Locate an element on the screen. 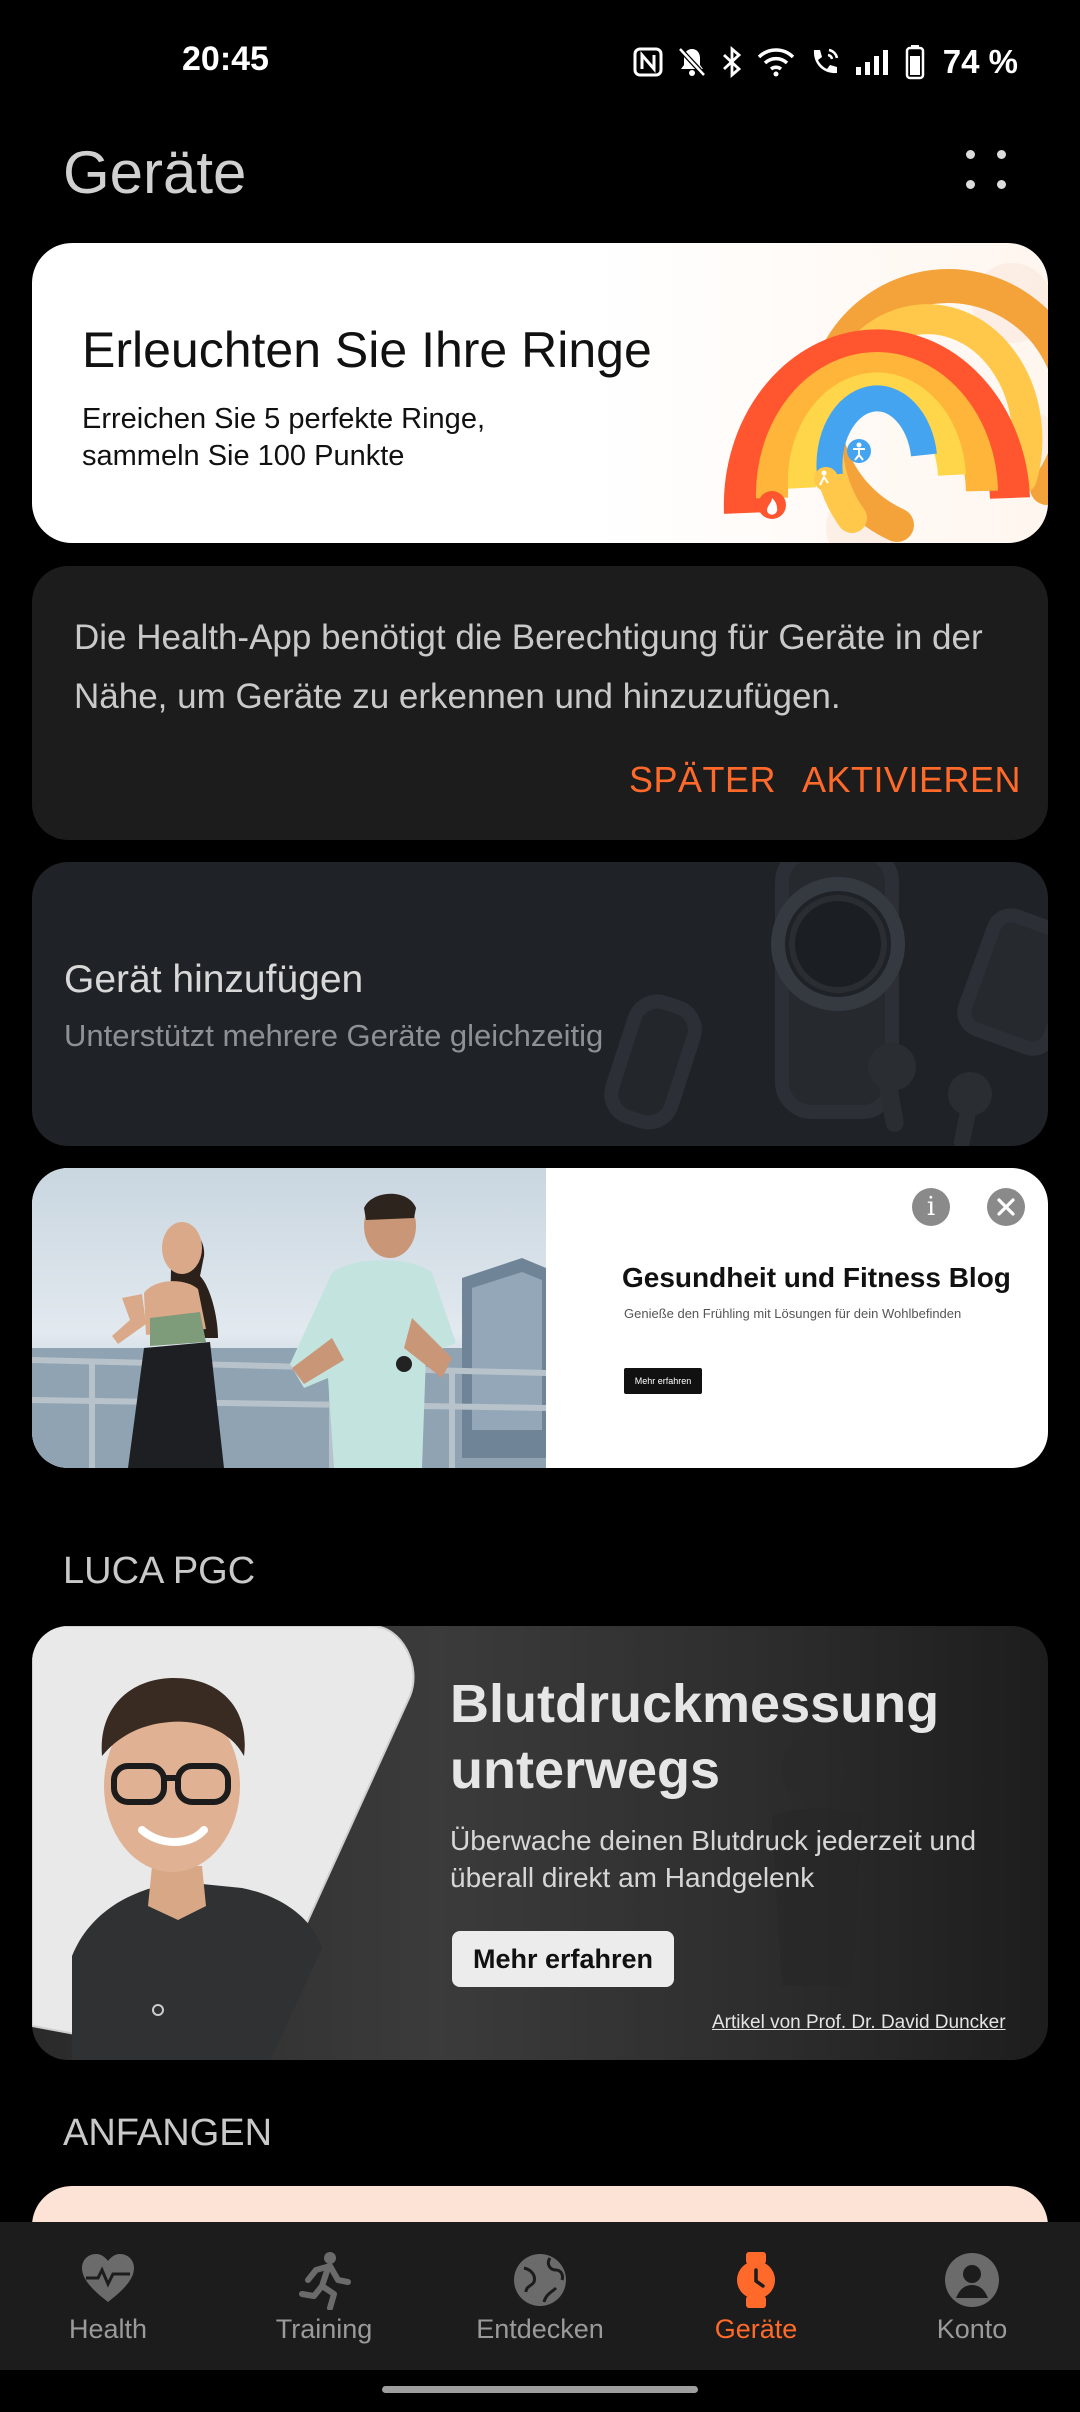 This screenshot has width=1080, height=2412. info-icon: i is located at coordinates (931, 1207).